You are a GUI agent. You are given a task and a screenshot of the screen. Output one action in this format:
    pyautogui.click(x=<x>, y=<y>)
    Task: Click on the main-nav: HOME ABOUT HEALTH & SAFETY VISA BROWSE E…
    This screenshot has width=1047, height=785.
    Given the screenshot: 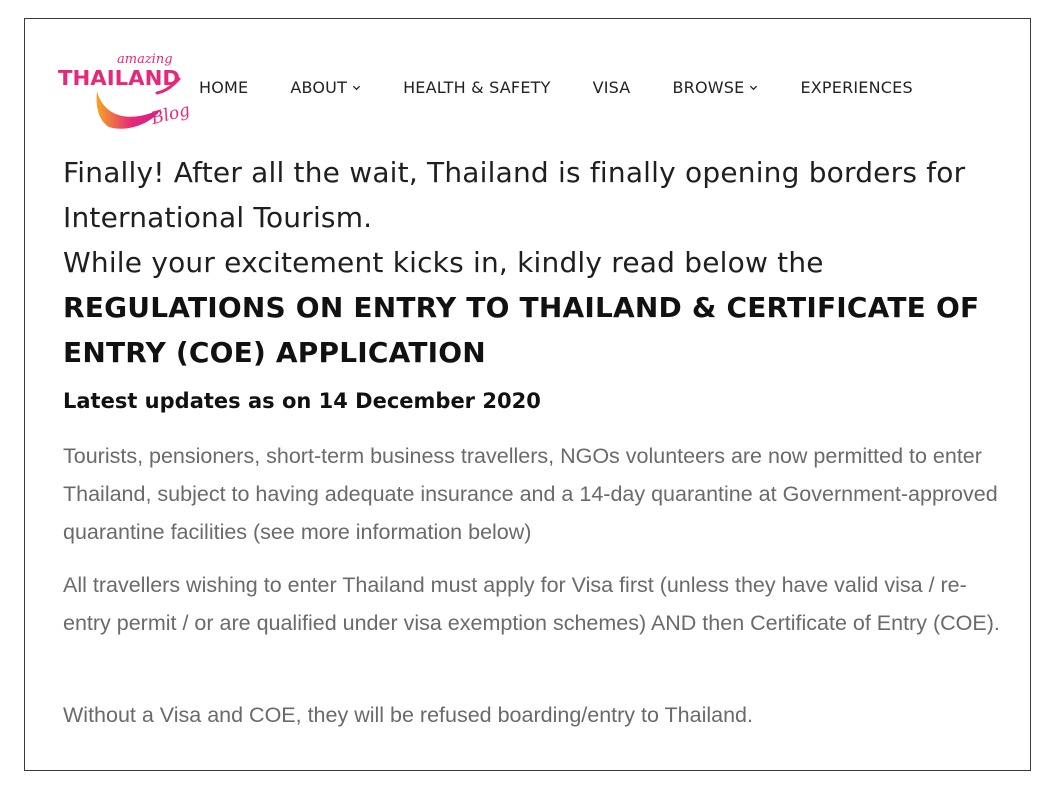 What is the action you would take?
    pyautogui.click(x=577, y=87)
    